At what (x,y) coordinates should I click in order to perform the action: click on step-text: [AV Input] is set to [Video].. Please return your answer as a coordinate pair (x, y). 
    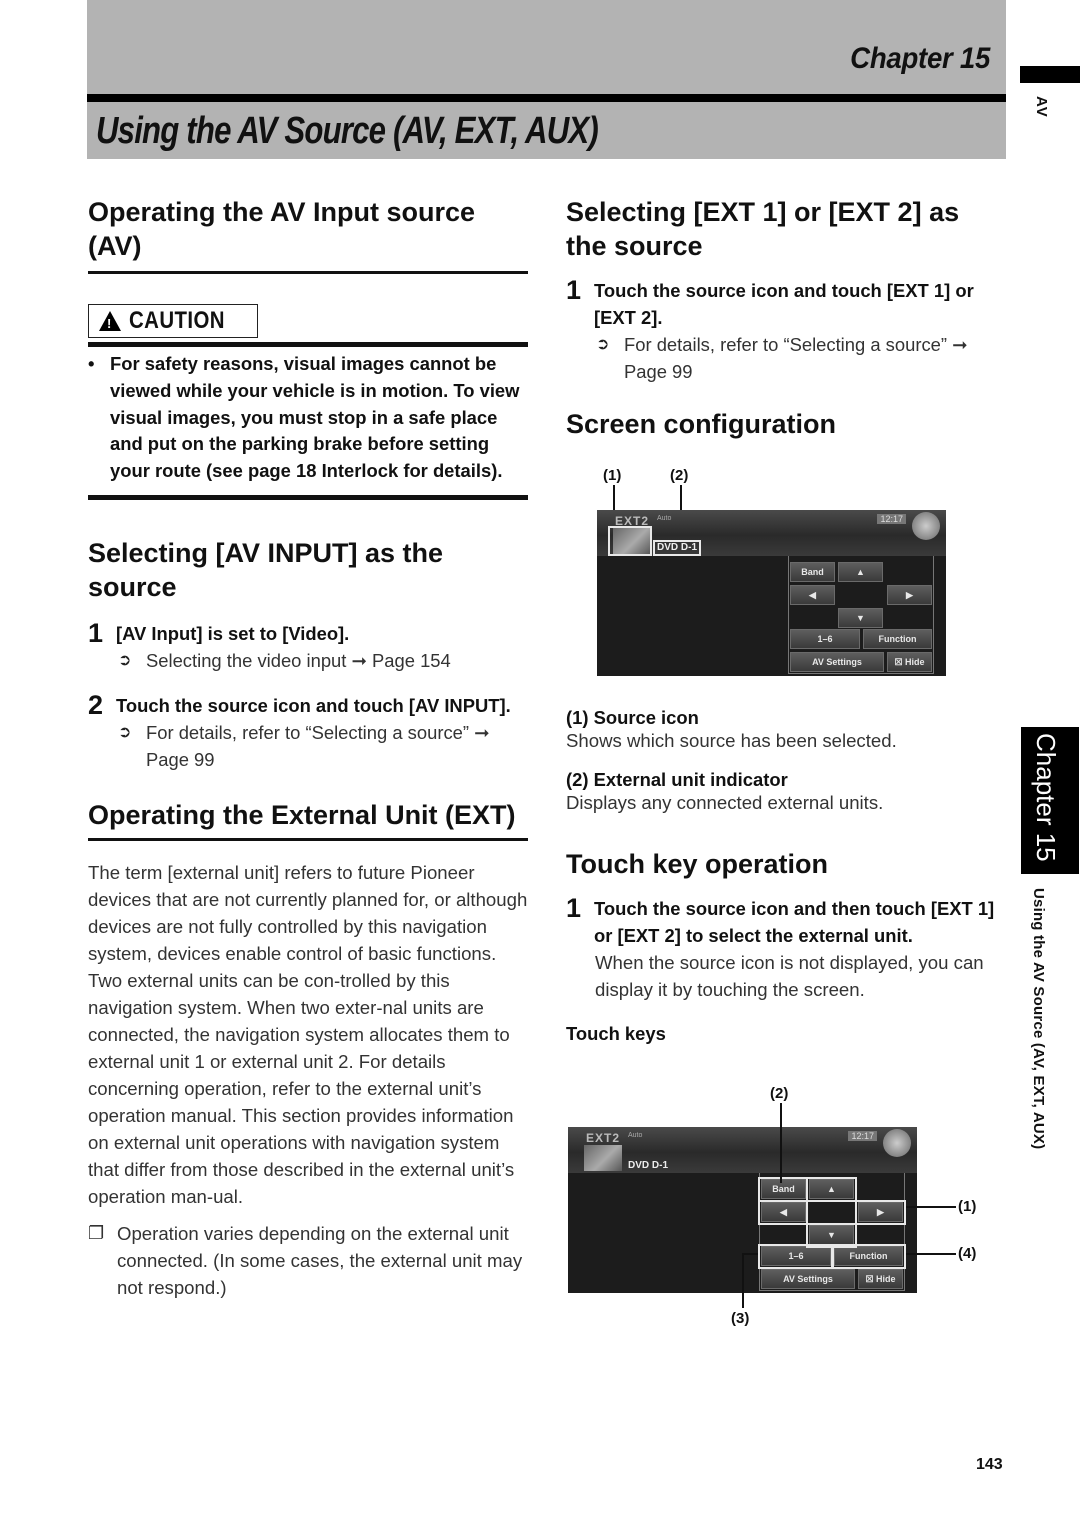
    Looking at the image, I should click on (233, 633).